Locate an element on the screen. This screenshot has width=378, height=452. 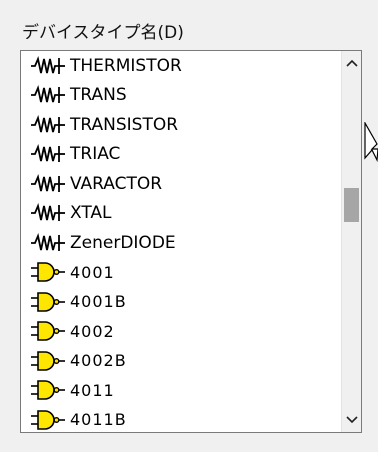
list-item: 4001 is located at coordinates (181, 273).